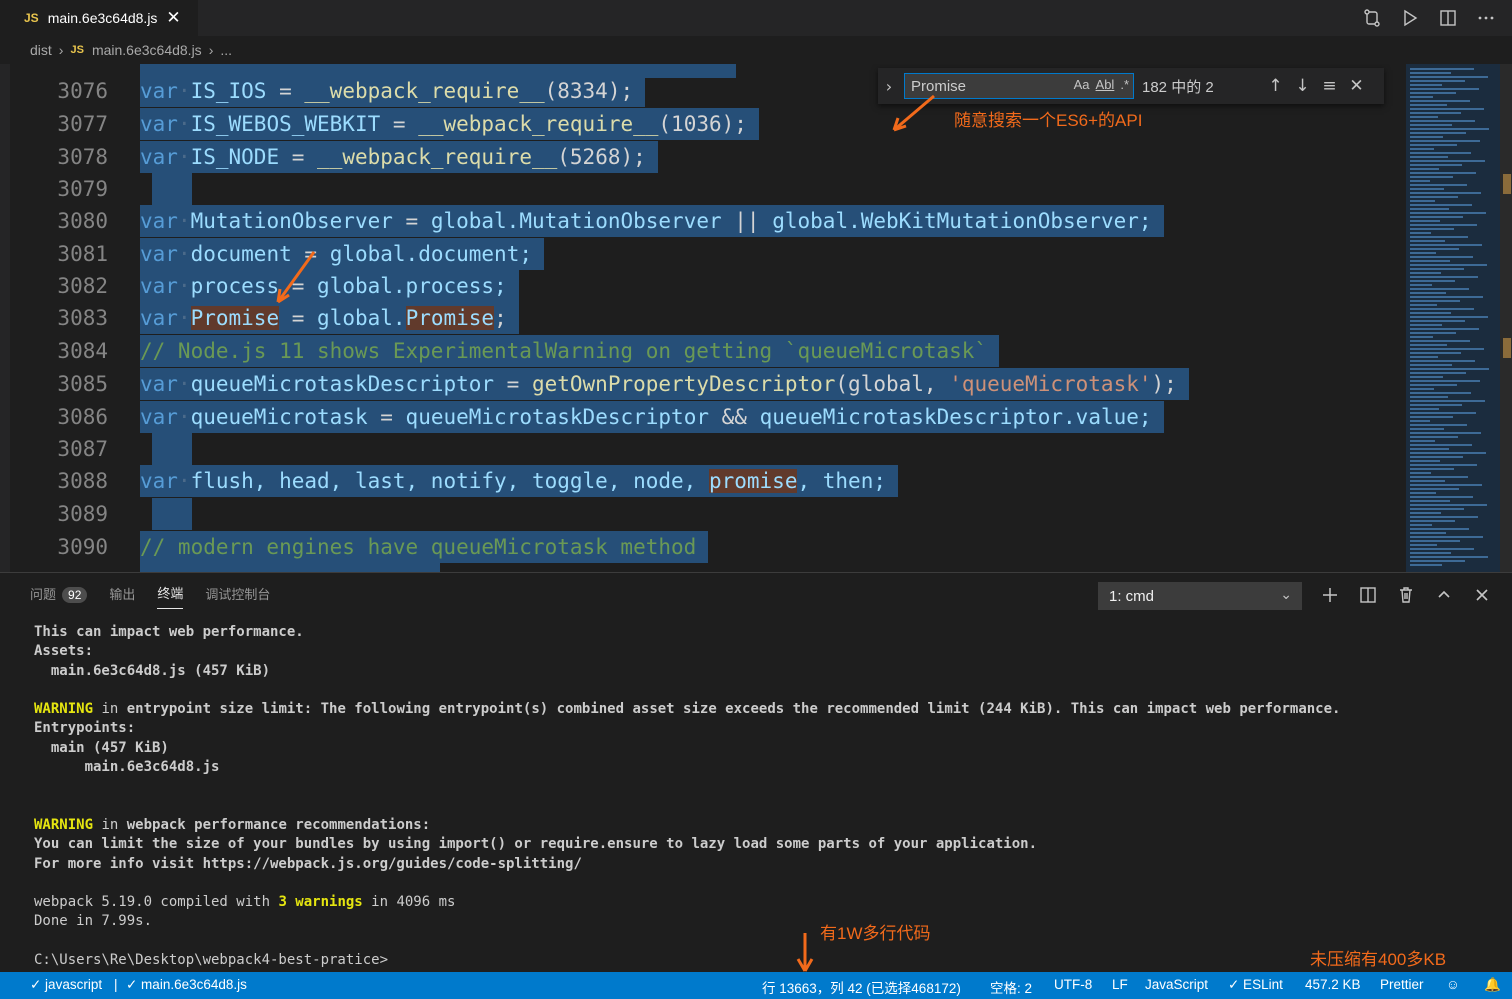 The height and width of the screenshot is (999, 1512). I want to click on open-changes-icon, so click(1372, 18).